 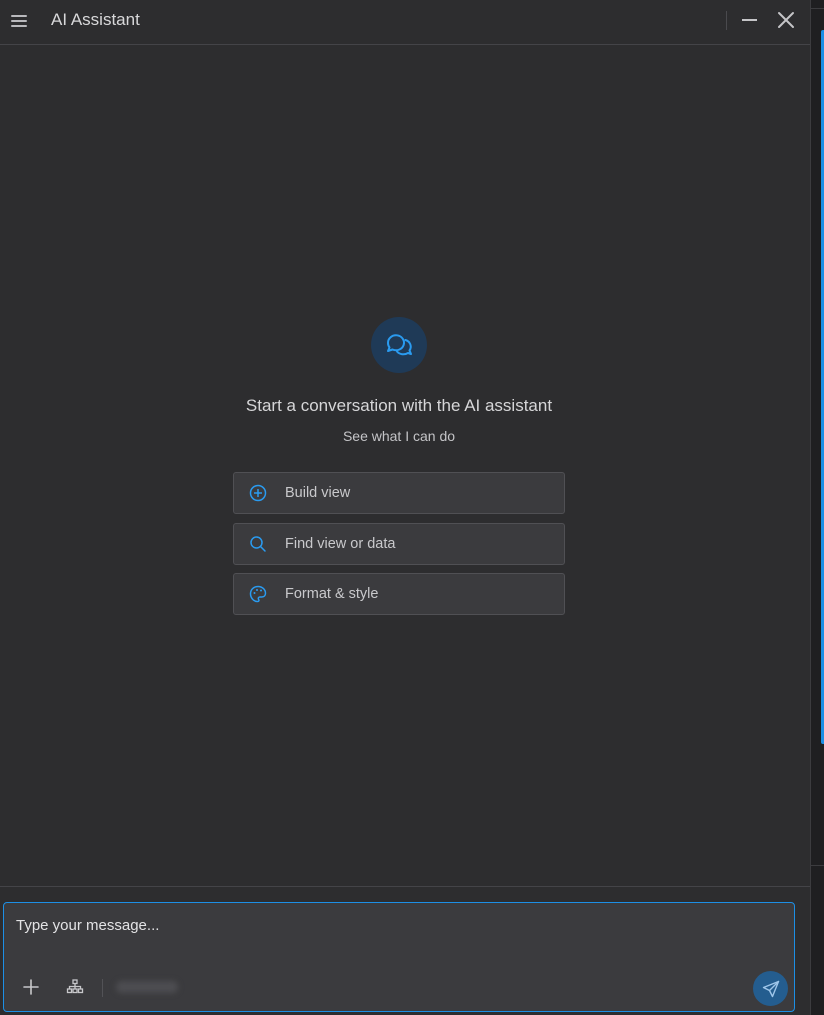 What do you see at coordinates (399, 493) in the screenshot?
I see `suggestion-build-view: Build view` at bounding box center [399, 493].